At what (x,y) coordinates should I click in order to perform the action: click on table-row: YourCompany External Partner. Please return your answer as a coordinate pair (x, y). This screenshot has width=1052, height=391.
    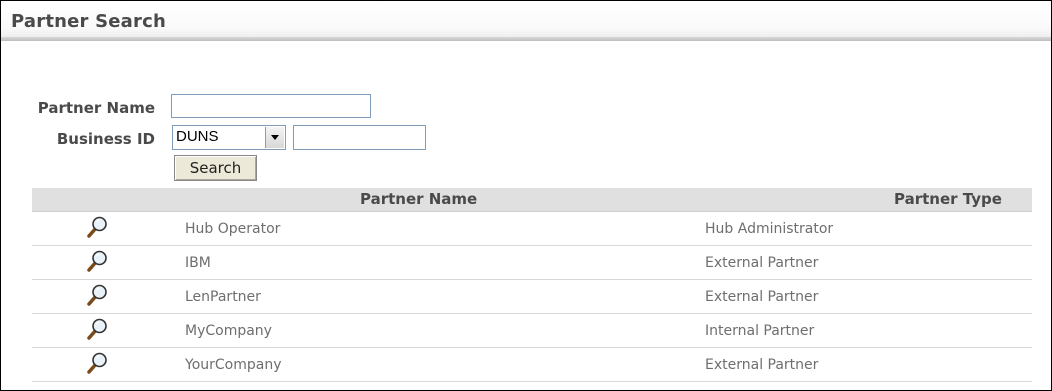
    Looking at the image, I should click on (532, 365).